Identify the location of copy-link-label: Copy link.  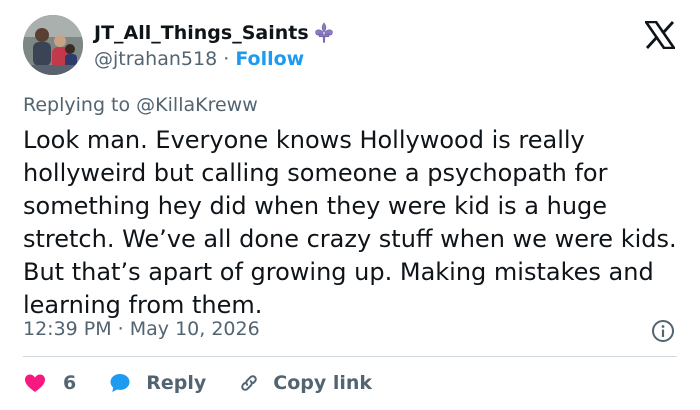
(323, 383).